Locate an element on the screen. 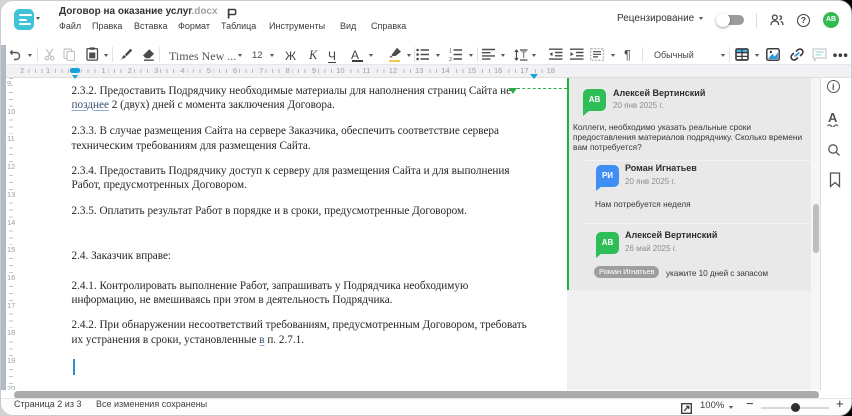 The width and height of the screenshot is (852, 416). svg-text: 2 is located at coordinates (450, 59).